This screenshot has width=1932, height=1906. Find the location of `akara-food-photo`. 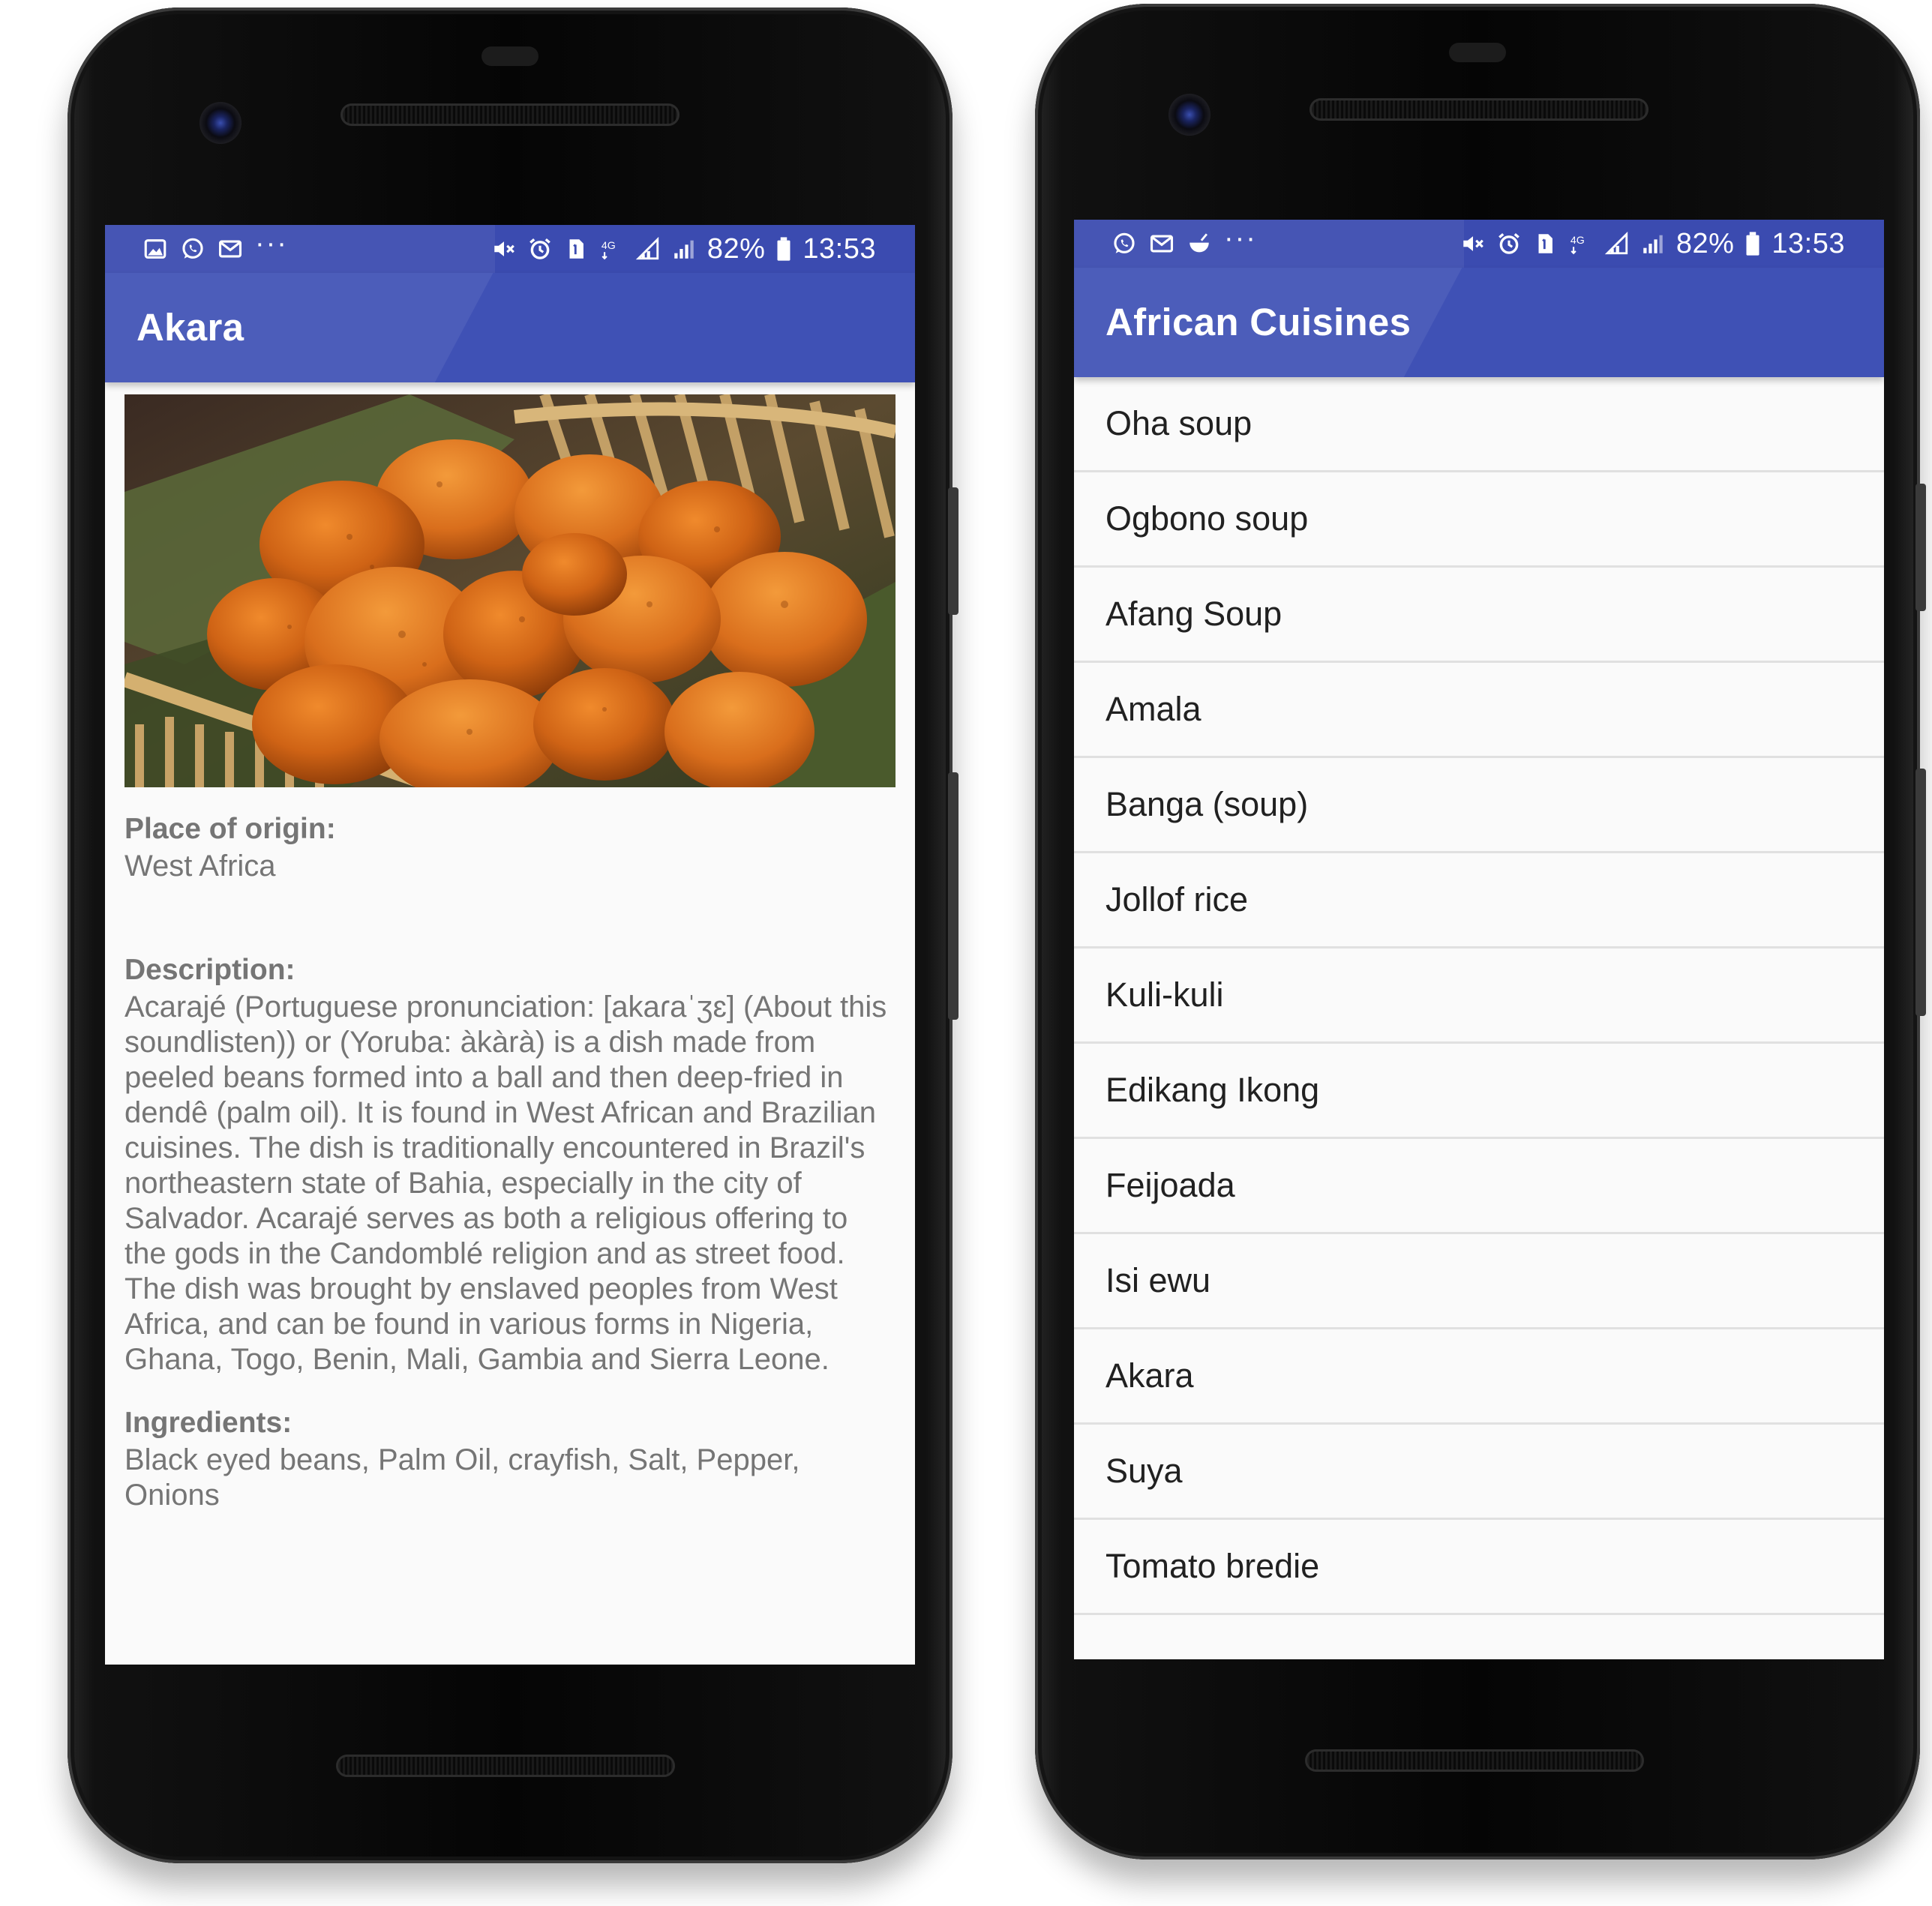

akara-food-photo is located at coordinates (510, 590).